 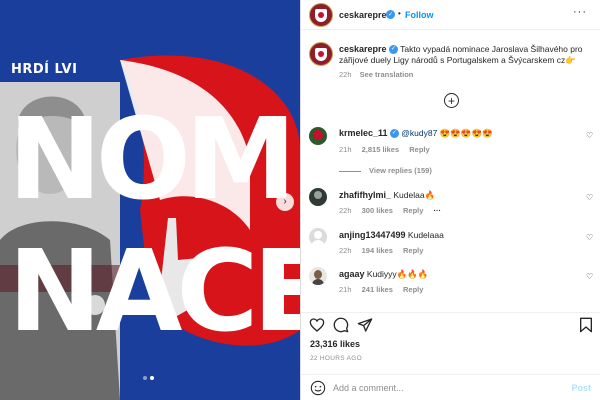 I want to click on comment-input, so click(x=443, y=388).